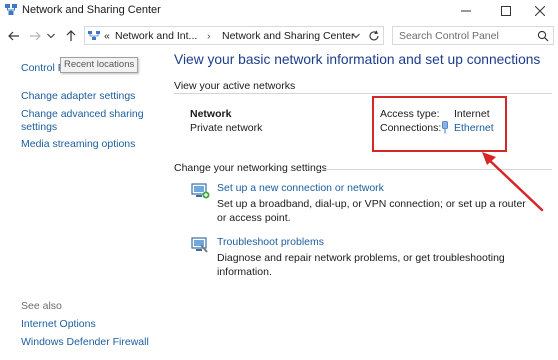  What do you see at coordinates (279, 11) in the screenshot?
I see `title-bar: Network and Sharing Center` at bounding box center [279, 11].